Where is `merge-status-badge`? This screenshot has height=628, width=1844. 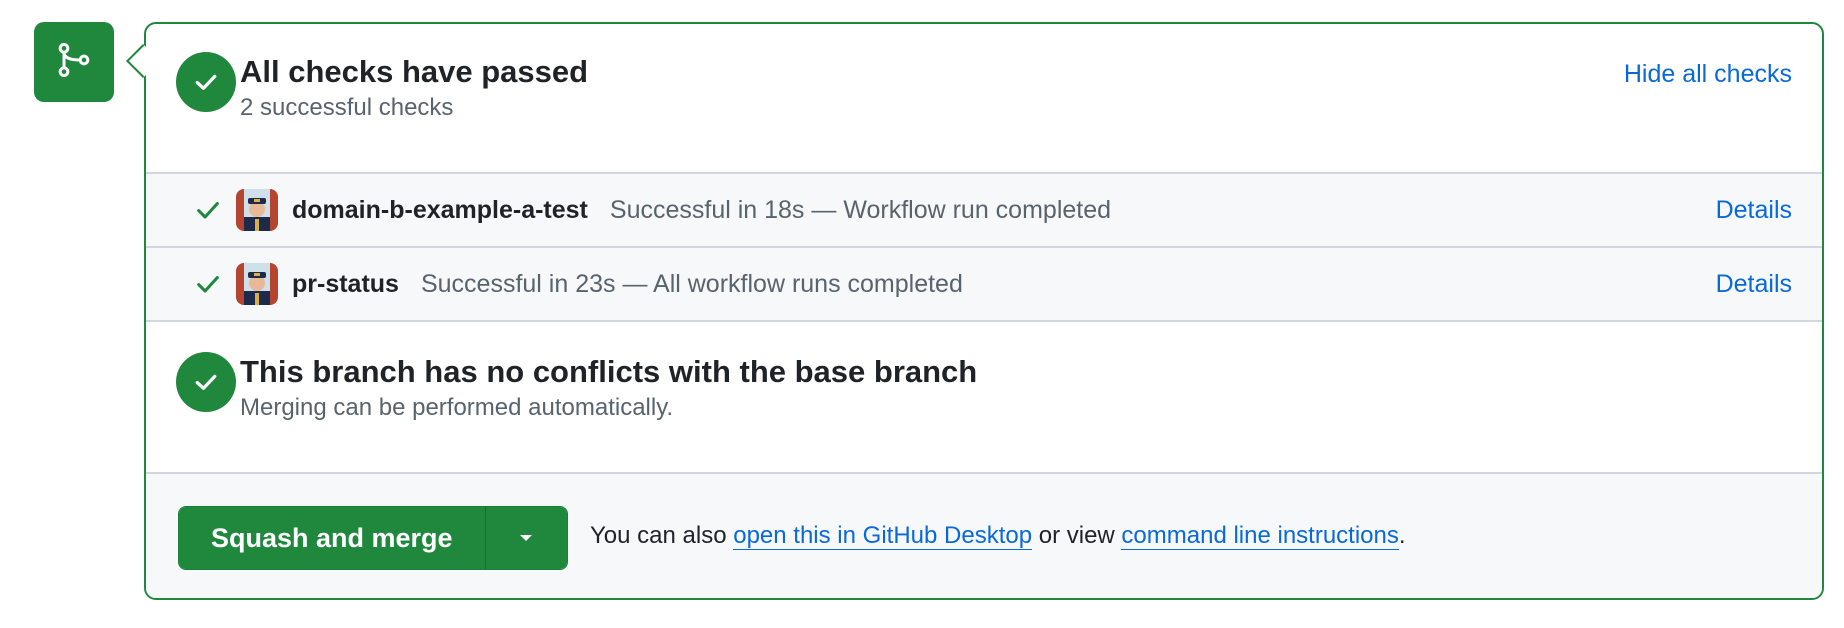 merge-status-badge is located at coordinates (74, 62).